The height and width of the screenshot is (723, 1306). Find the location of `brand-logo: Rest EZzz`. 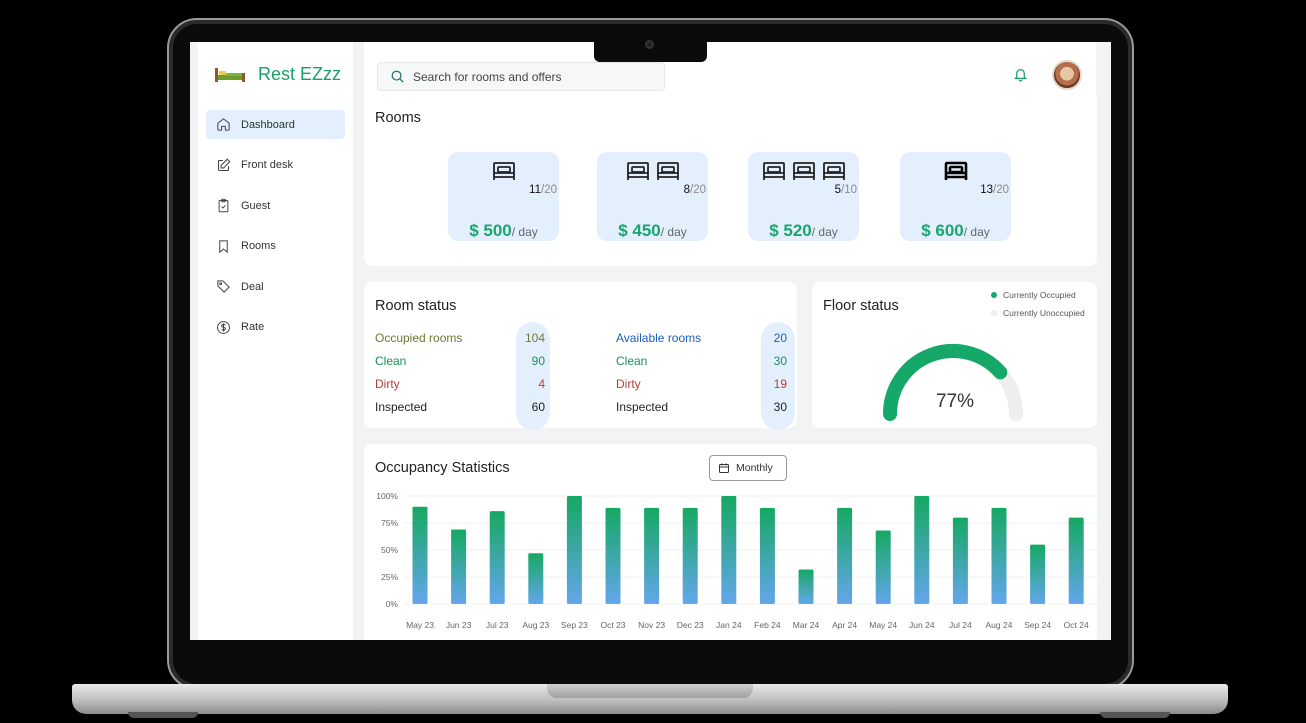

brand-logo: Rest EZzz is located at coordinates (277, 74).